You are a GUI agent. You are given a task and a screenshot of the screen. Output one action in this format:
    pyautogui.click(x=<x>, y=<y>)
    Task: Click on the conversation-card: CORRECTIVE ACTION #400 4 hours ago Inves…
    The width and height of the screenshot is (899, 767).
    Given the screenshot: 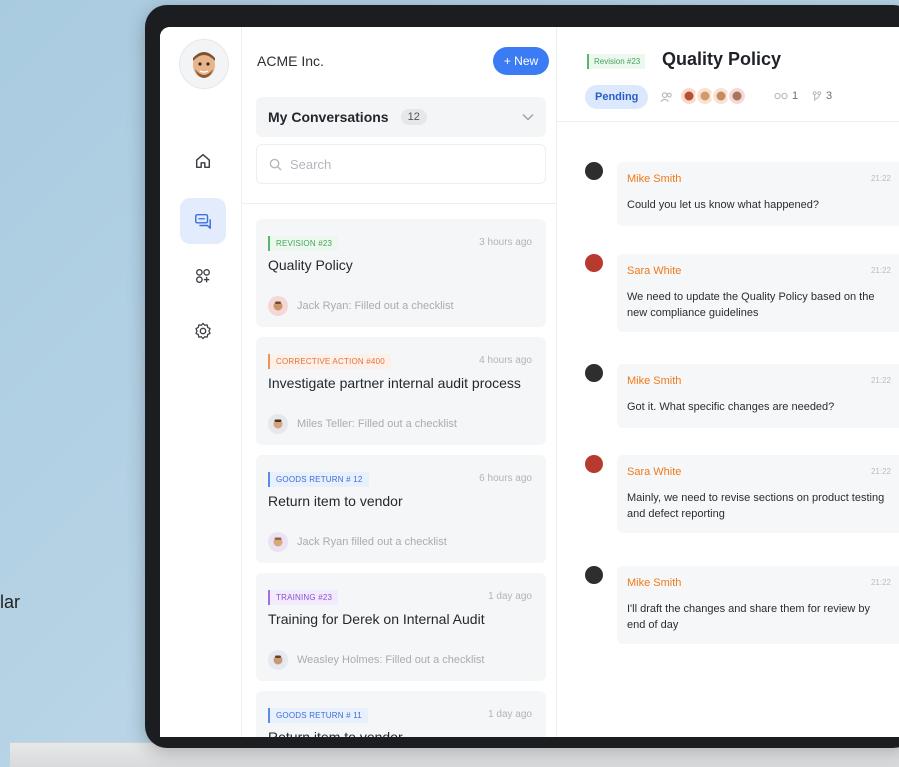 What is the action you would take?
    pyautogui.click(x=401, y=391)
    